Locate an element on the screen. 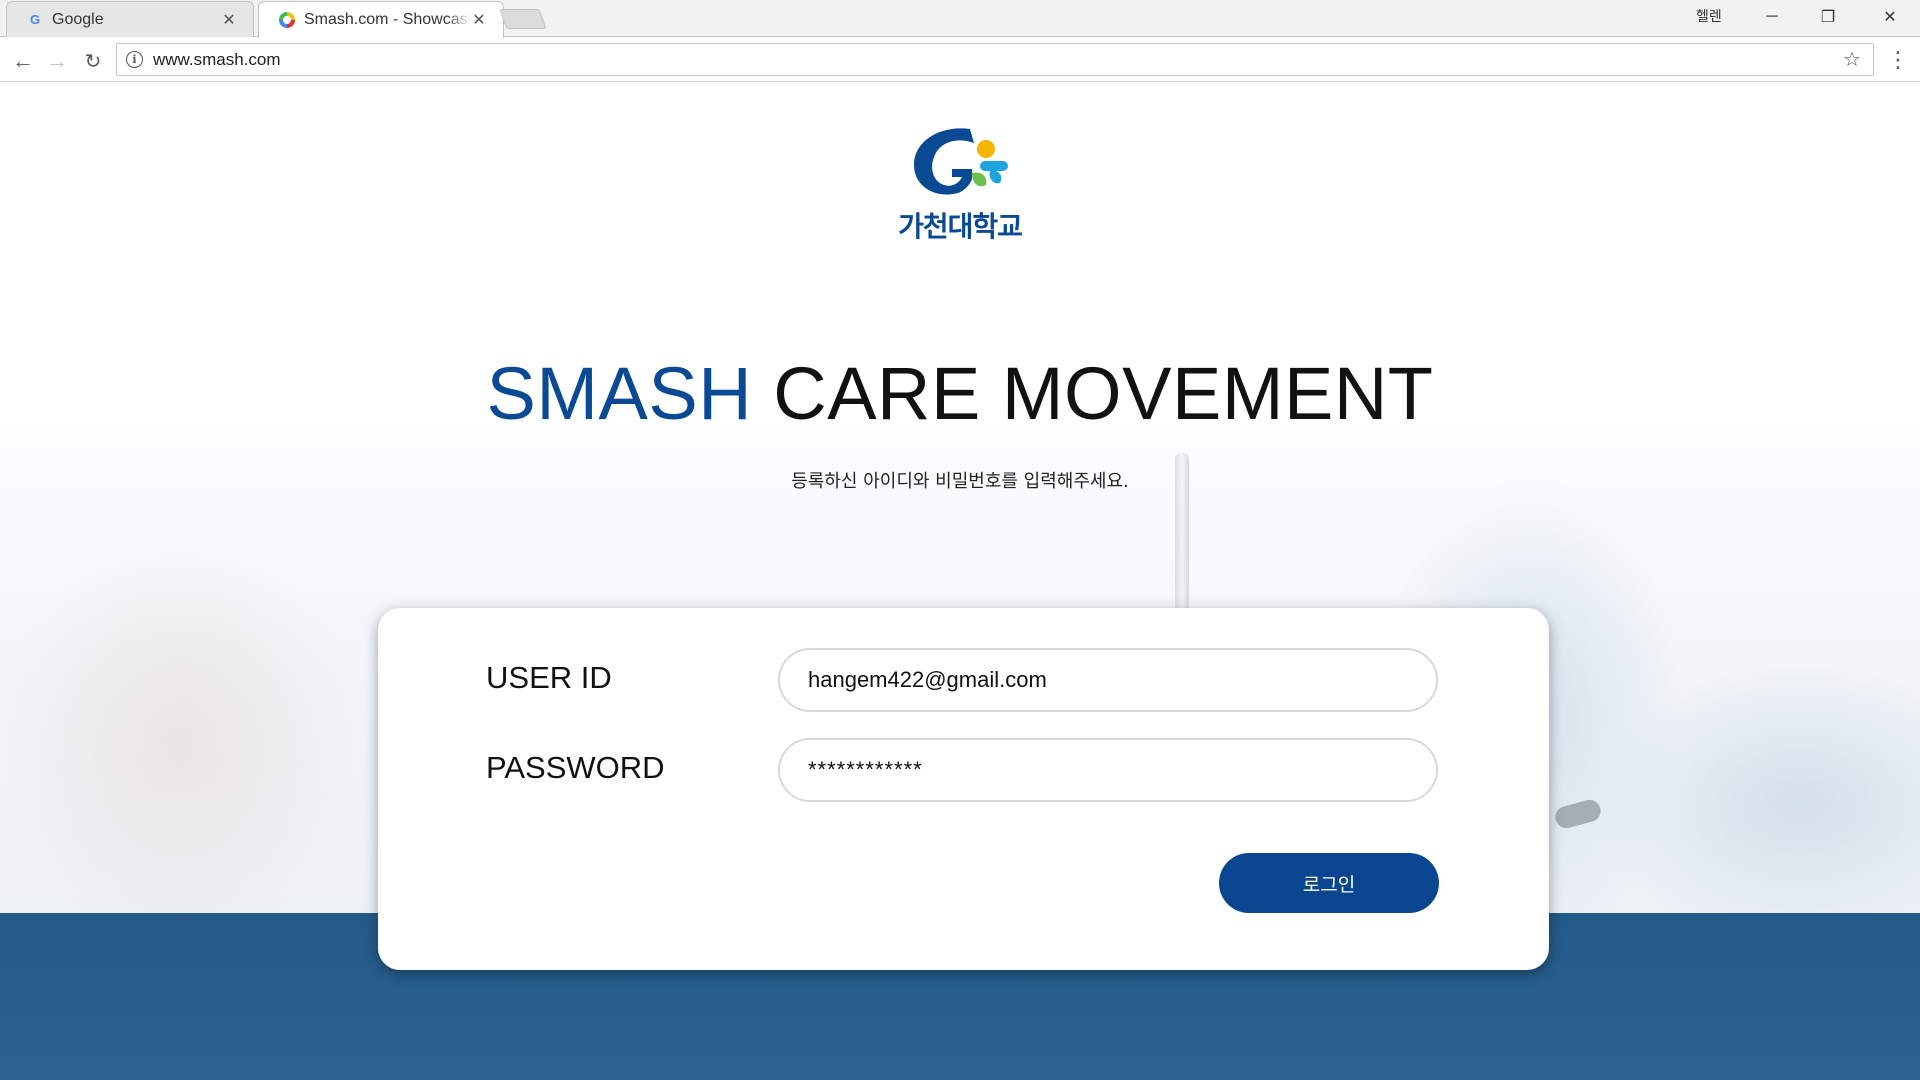  tab-google: G Google ✕ is located at coordinates (130, 19).